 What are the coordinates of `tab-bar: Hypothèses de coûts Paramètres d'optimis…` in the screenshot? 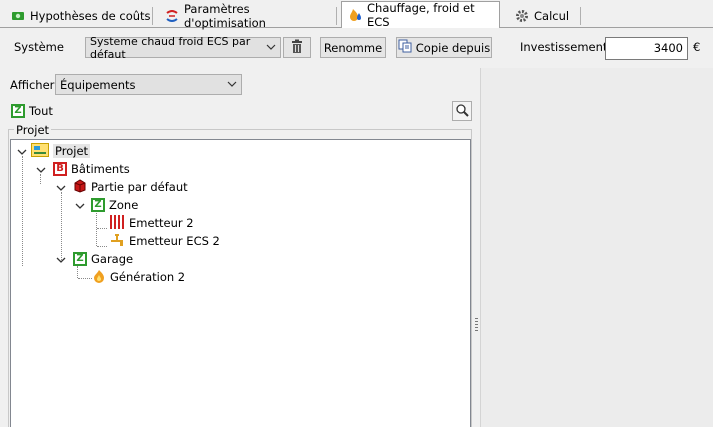 It's located at (356, 15).